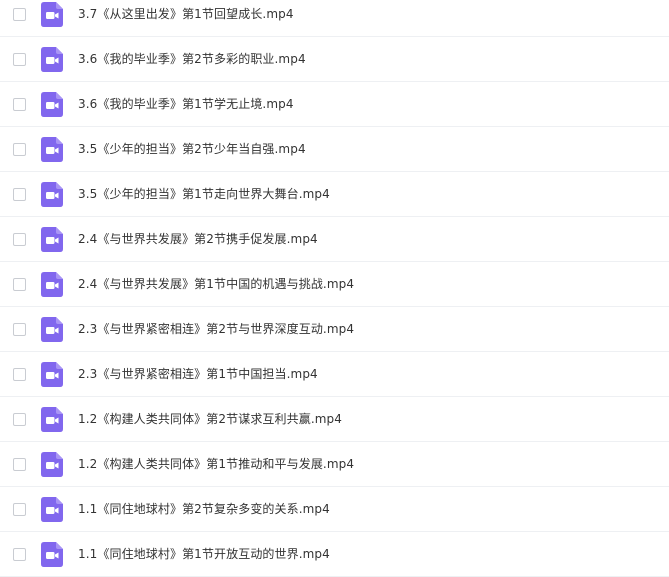 This screenshot has width=669, height=577. What do you see at coordinates (216, 329) in the screenshot?
I see `file-name: 2.3《与世界紧密相连》第2节与世界深度互动.mp4` at bounding box center [216, 329].